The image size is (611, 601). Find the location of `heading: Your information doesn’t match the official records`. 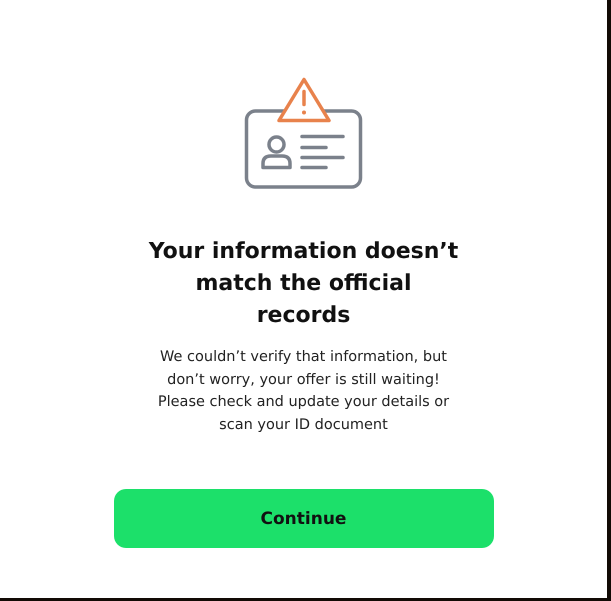

heading: Your information doesn’t match the official records is located at coordinates (304, 284).